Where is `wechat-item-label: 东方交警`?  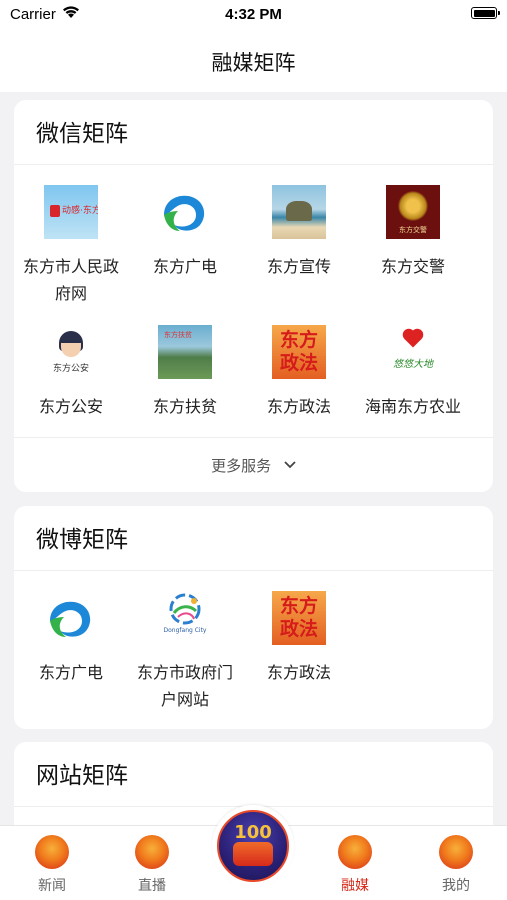
wechat-item-label: 东方交警 is located at coordinates (412, 266).